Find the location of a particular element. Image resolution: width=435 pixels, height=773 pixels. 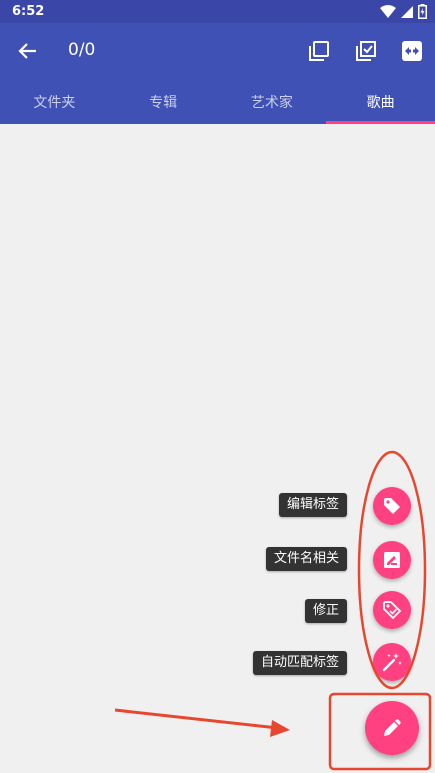

tag-fix-icon is located at coordinates (392, 610).